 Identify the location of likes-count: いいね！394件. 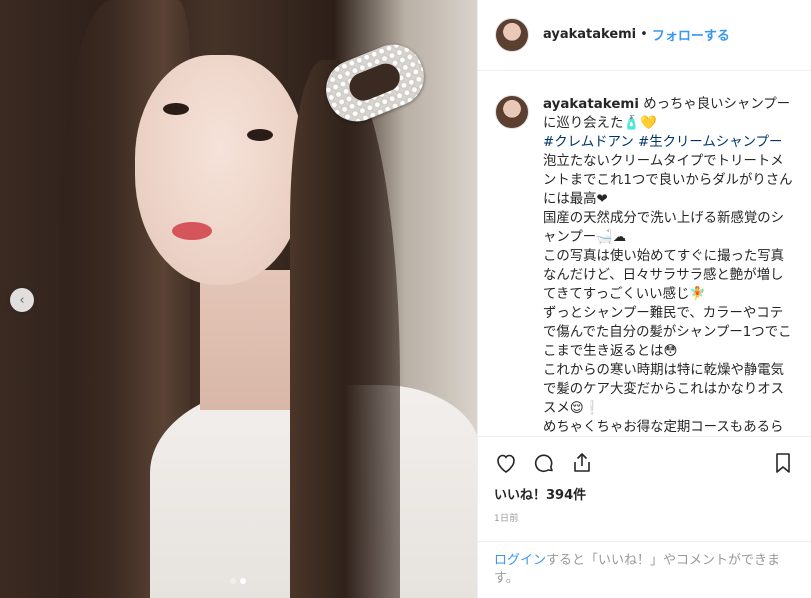
(644, 492).